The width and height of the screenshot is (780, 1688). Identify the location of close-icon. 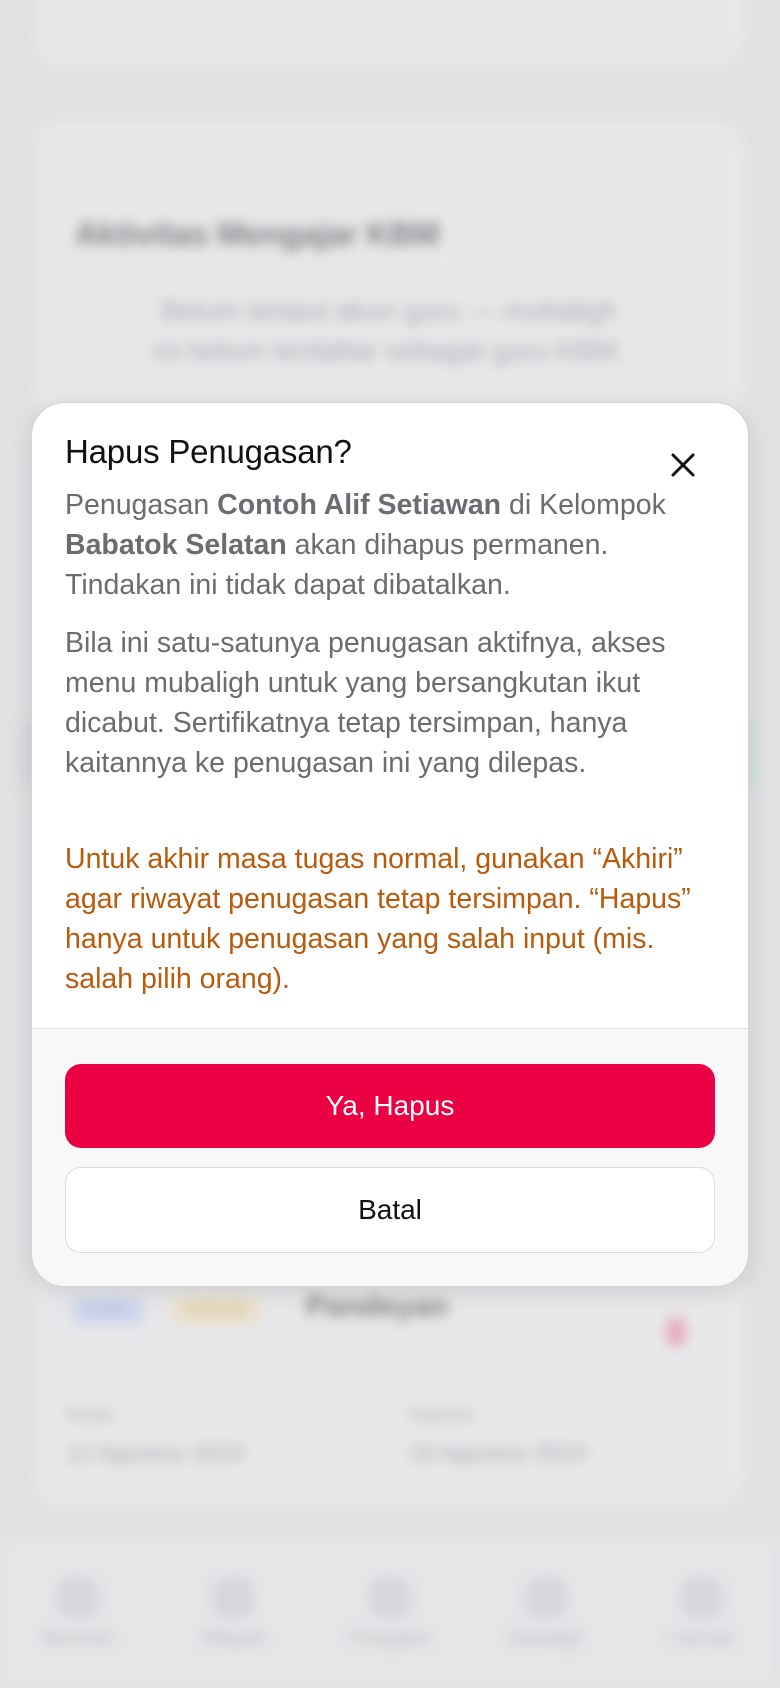
(683, 465).